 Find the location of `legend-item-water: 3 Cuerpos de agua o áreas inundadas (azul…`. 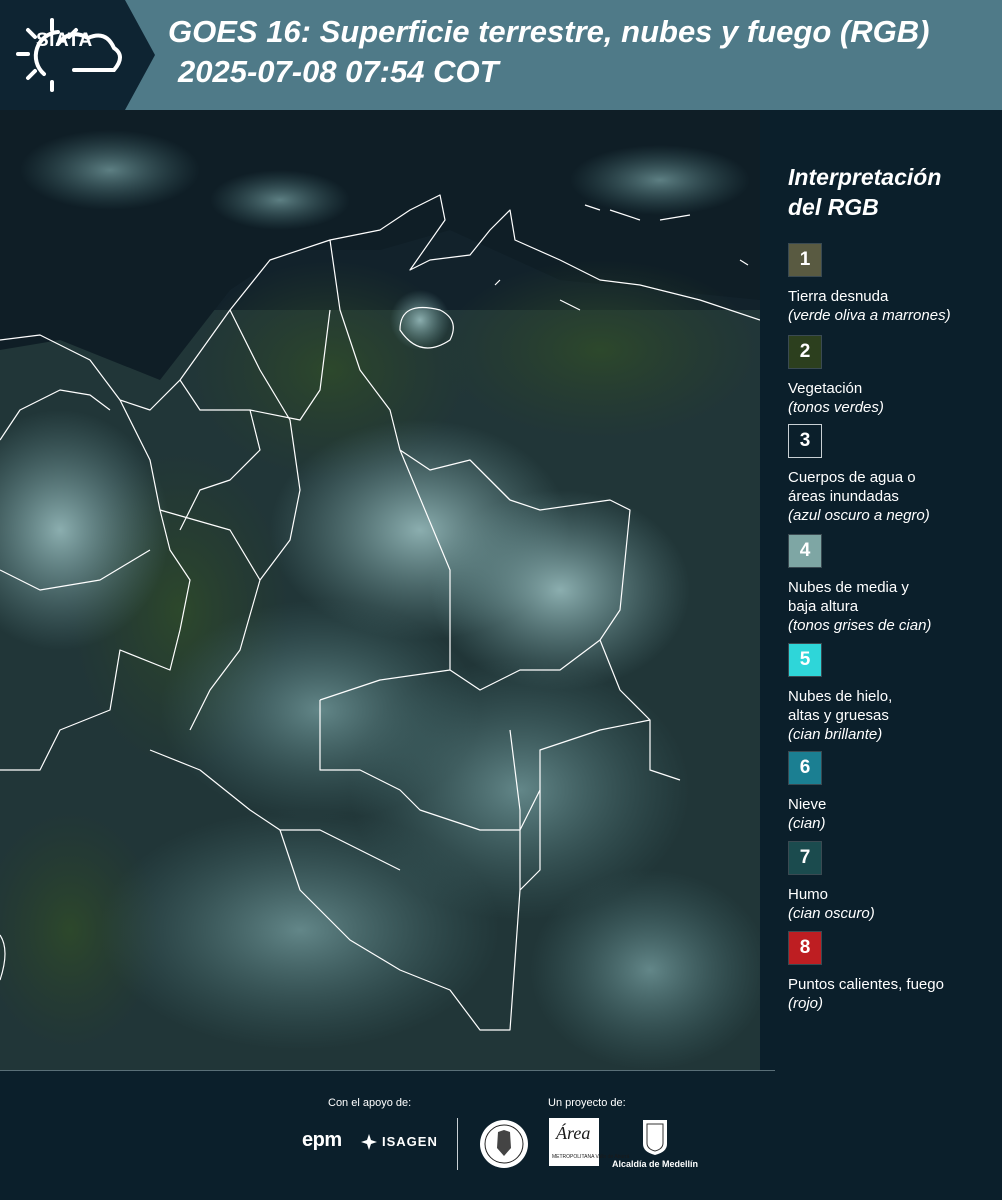

legend-item-water: 3 Cuerpos de agua o áreas inundadas (azul… is located at coordinates (893, 475).